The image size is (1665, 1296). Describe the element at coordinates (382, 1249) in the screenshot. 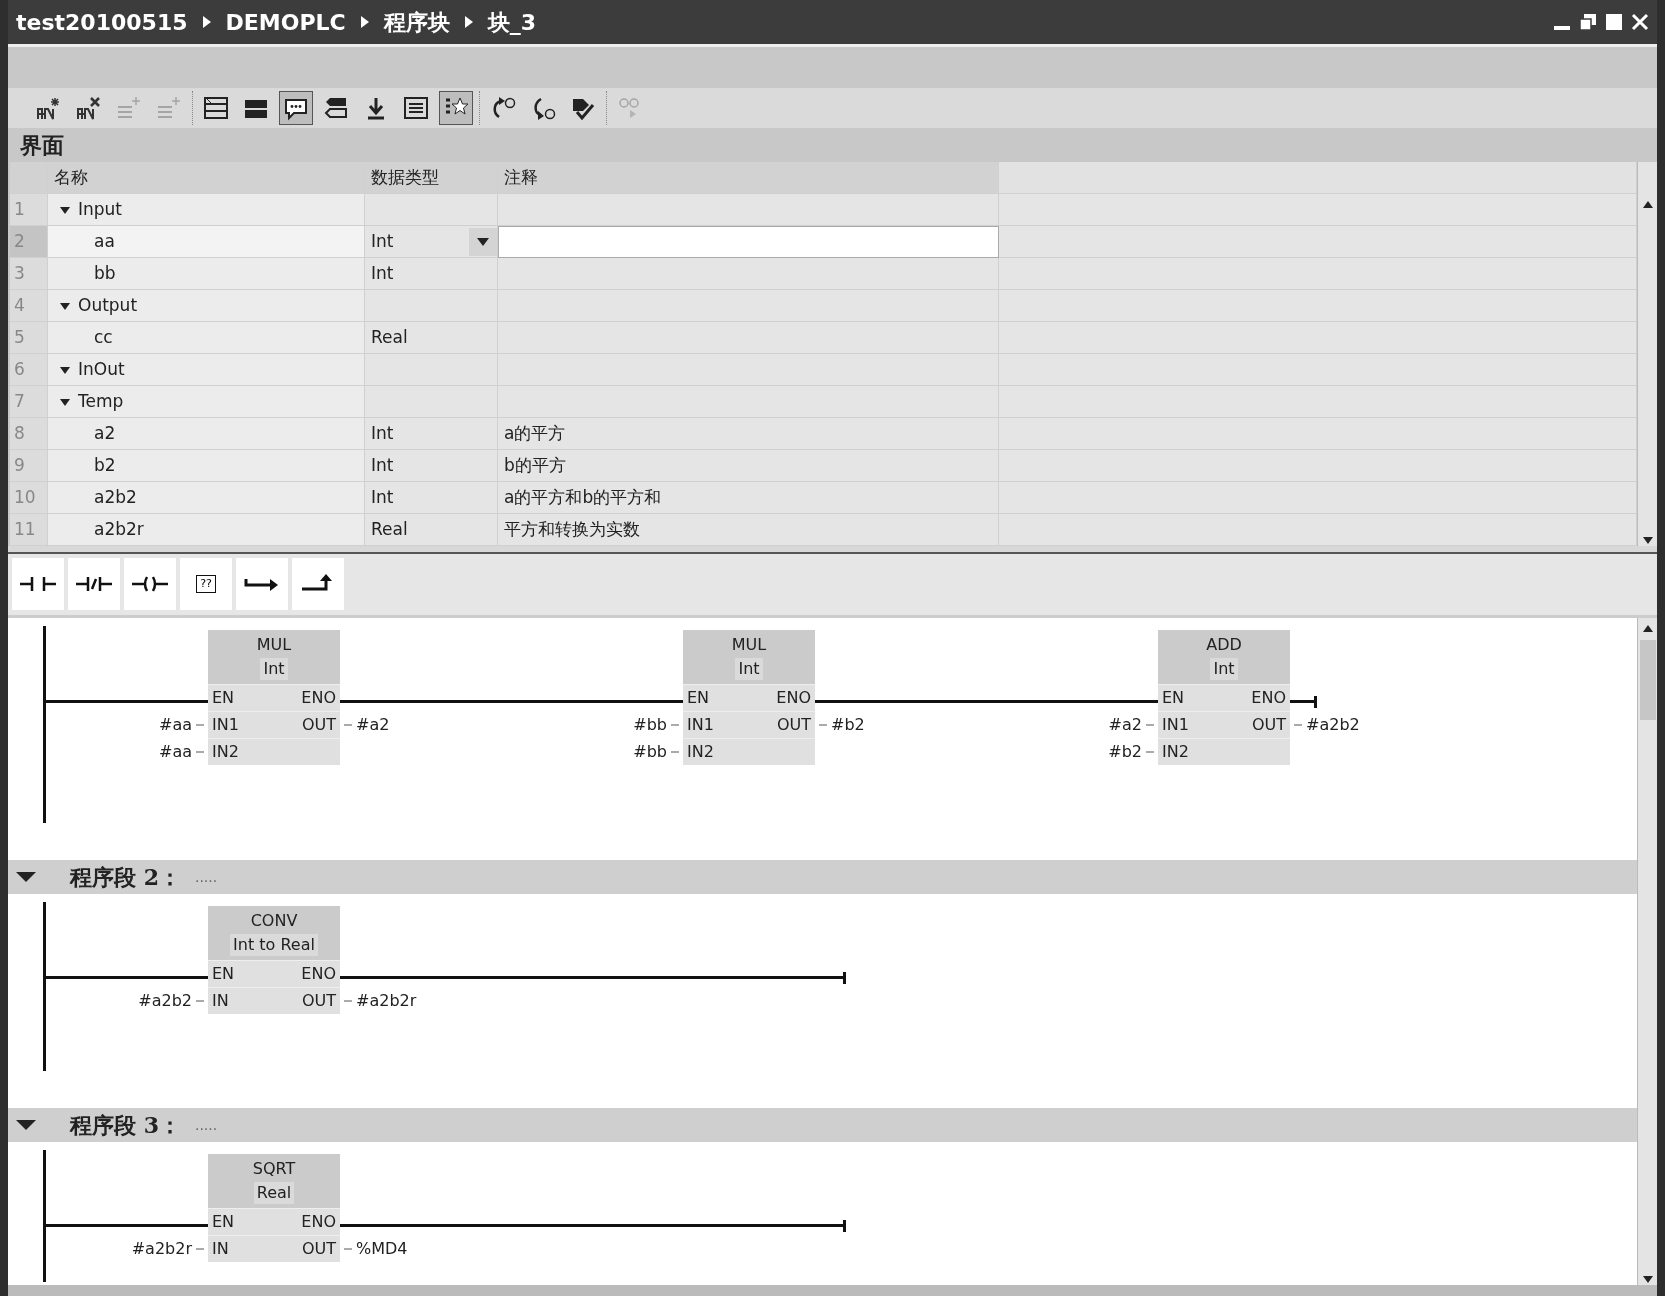

I see `operand: %MD4` at that location.